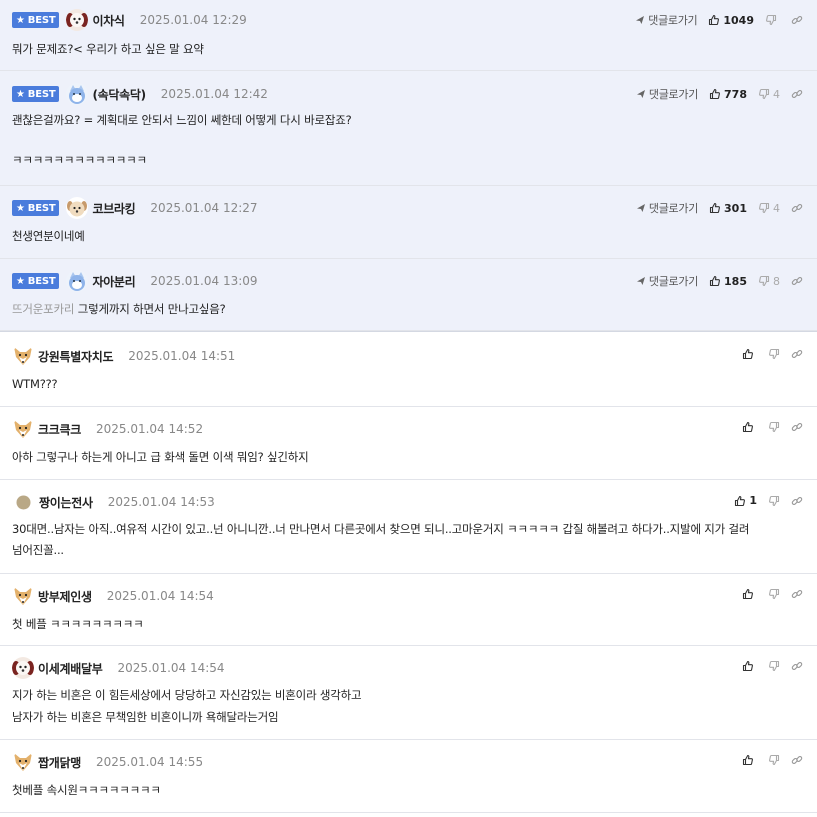 This screenshot has width=817, height=817. Describe the element at coordinates (407, 236) in the screenshot. I see `comment-line: 천생연분이네예` at that location.